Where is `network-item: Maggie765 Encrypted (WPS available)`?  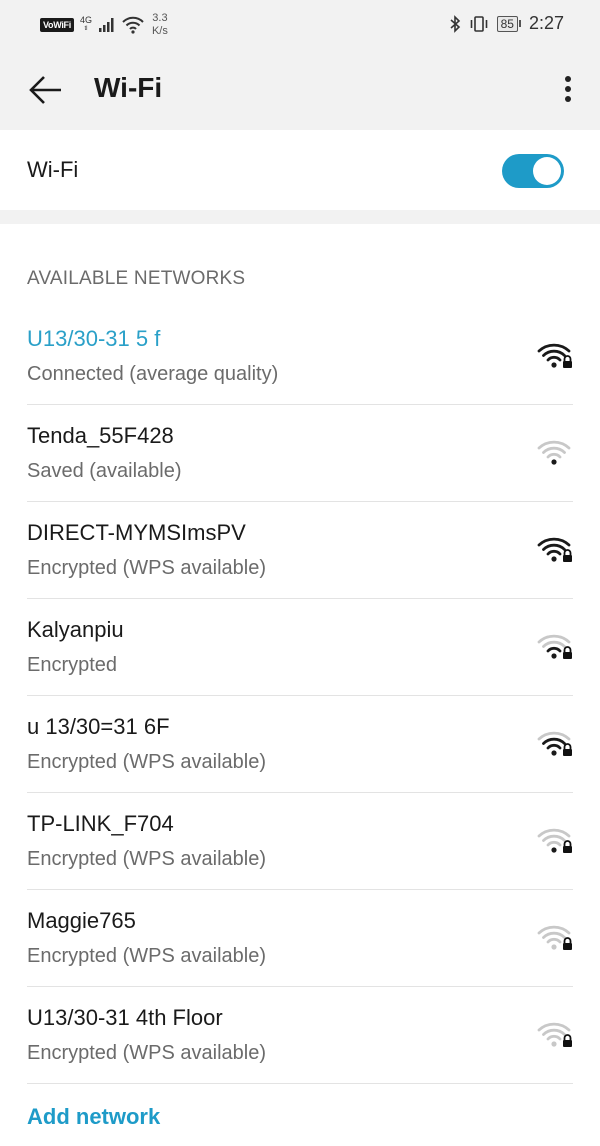 network-item: Maggie765 Encrypted (WPS available) is located at coordinates (300, 938).